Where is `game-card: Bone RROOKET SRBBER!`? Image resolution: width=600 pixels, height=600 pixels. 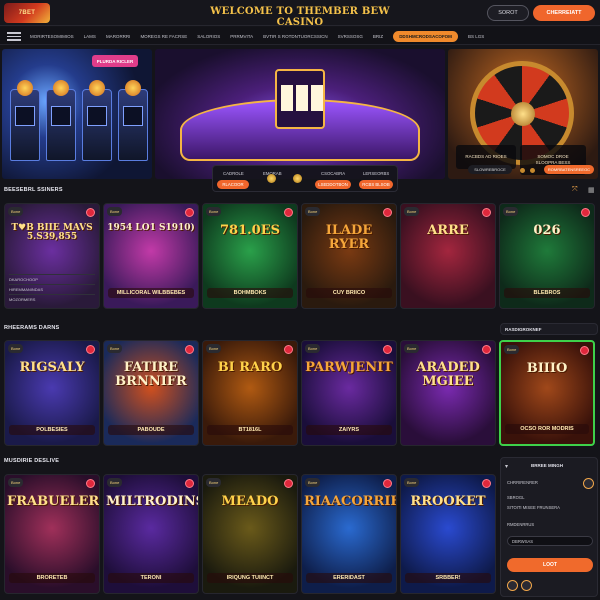 game-card: Bone RROOKET SRBBER! is located at coordinates (448, 534).